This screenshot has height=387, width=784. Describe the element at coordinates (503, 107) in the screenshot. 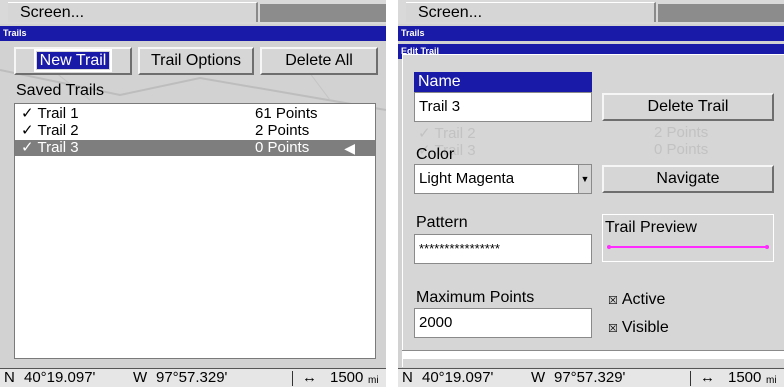

I see `name-field: Trail 3` at that location.